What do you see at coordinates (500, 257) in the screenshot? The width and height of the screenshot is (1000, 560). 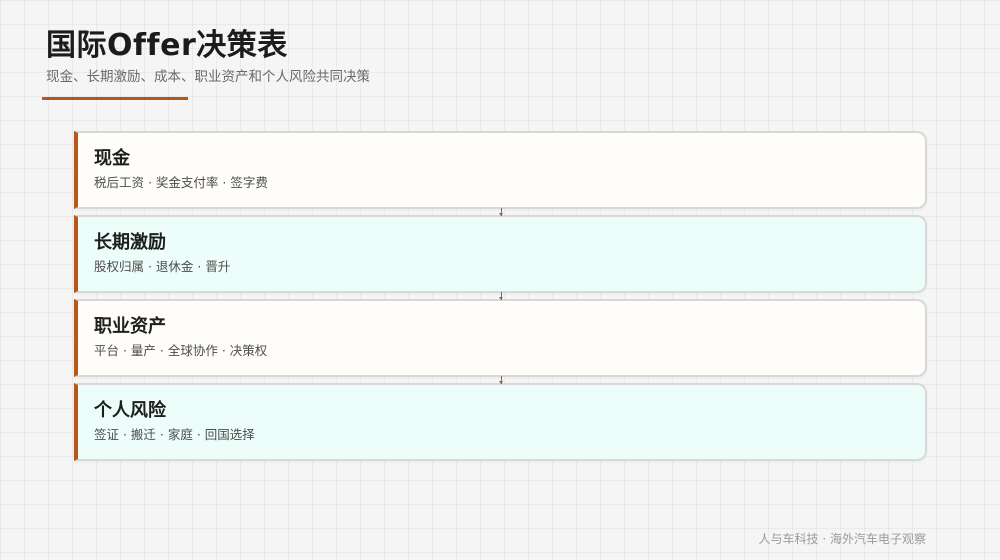 I see `decision-card-long-term-incentive: 长期激励 股权归属 · 退休金 · 晋升` at bounding box center [500, 257].